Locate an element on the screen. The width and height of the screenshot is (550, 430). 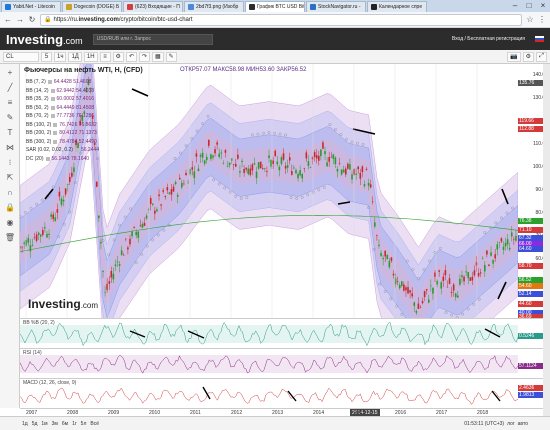
auto-toggle: авто is located at coordinates (523, 424).